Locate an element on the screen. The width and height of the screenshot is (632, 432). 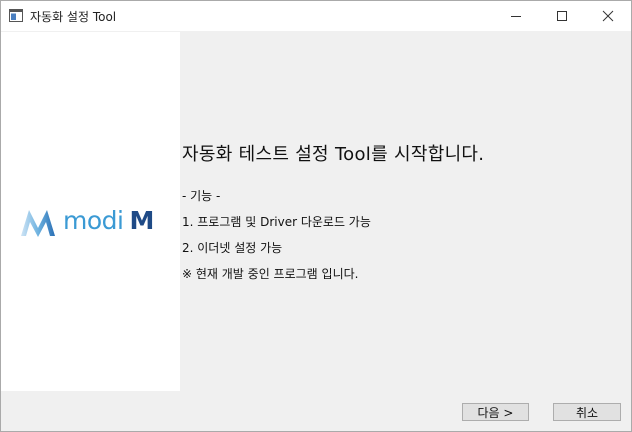
feature-item-download: 1. 프로그램 및 Driver 다운로드 가능 is located at coordinates (276, 222).